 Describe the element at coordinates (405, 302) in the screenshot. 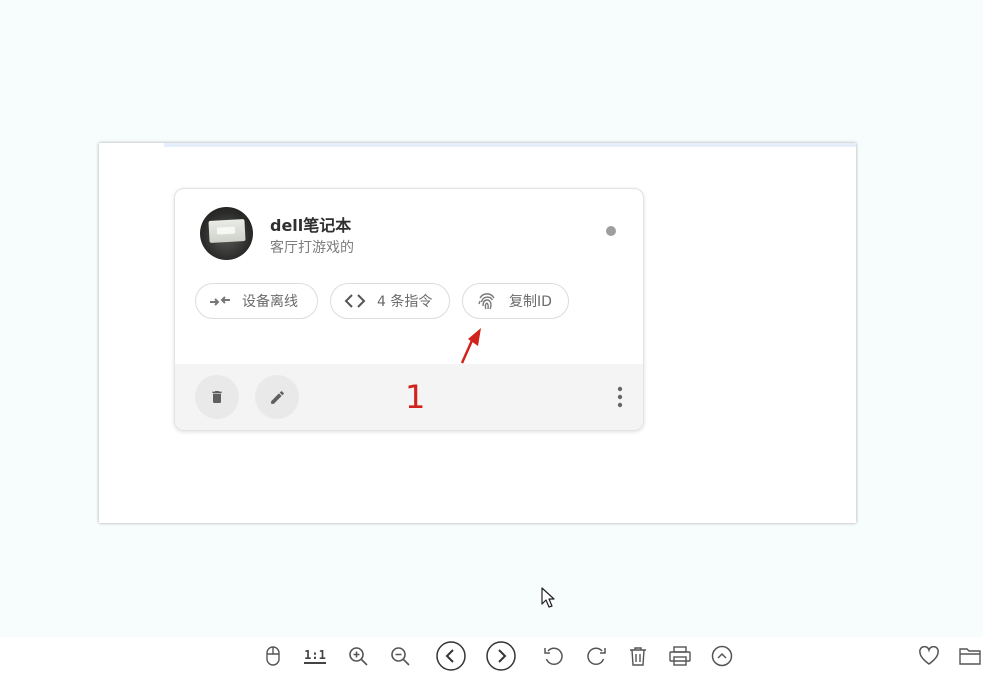

I see `commands-label: 4 条指令` at that location.